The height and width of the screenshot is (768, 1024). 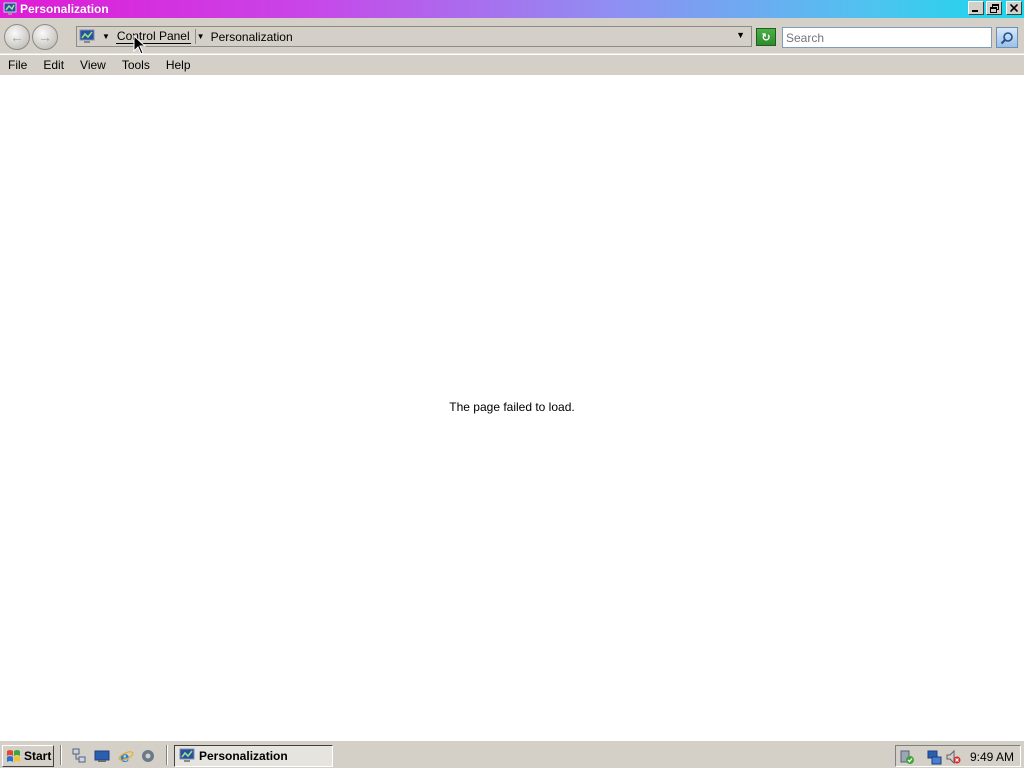 What do you see at coordinates (953, 757) in the screenshot?
I see `volume-muted-icon` at bounding box center [953, 757].